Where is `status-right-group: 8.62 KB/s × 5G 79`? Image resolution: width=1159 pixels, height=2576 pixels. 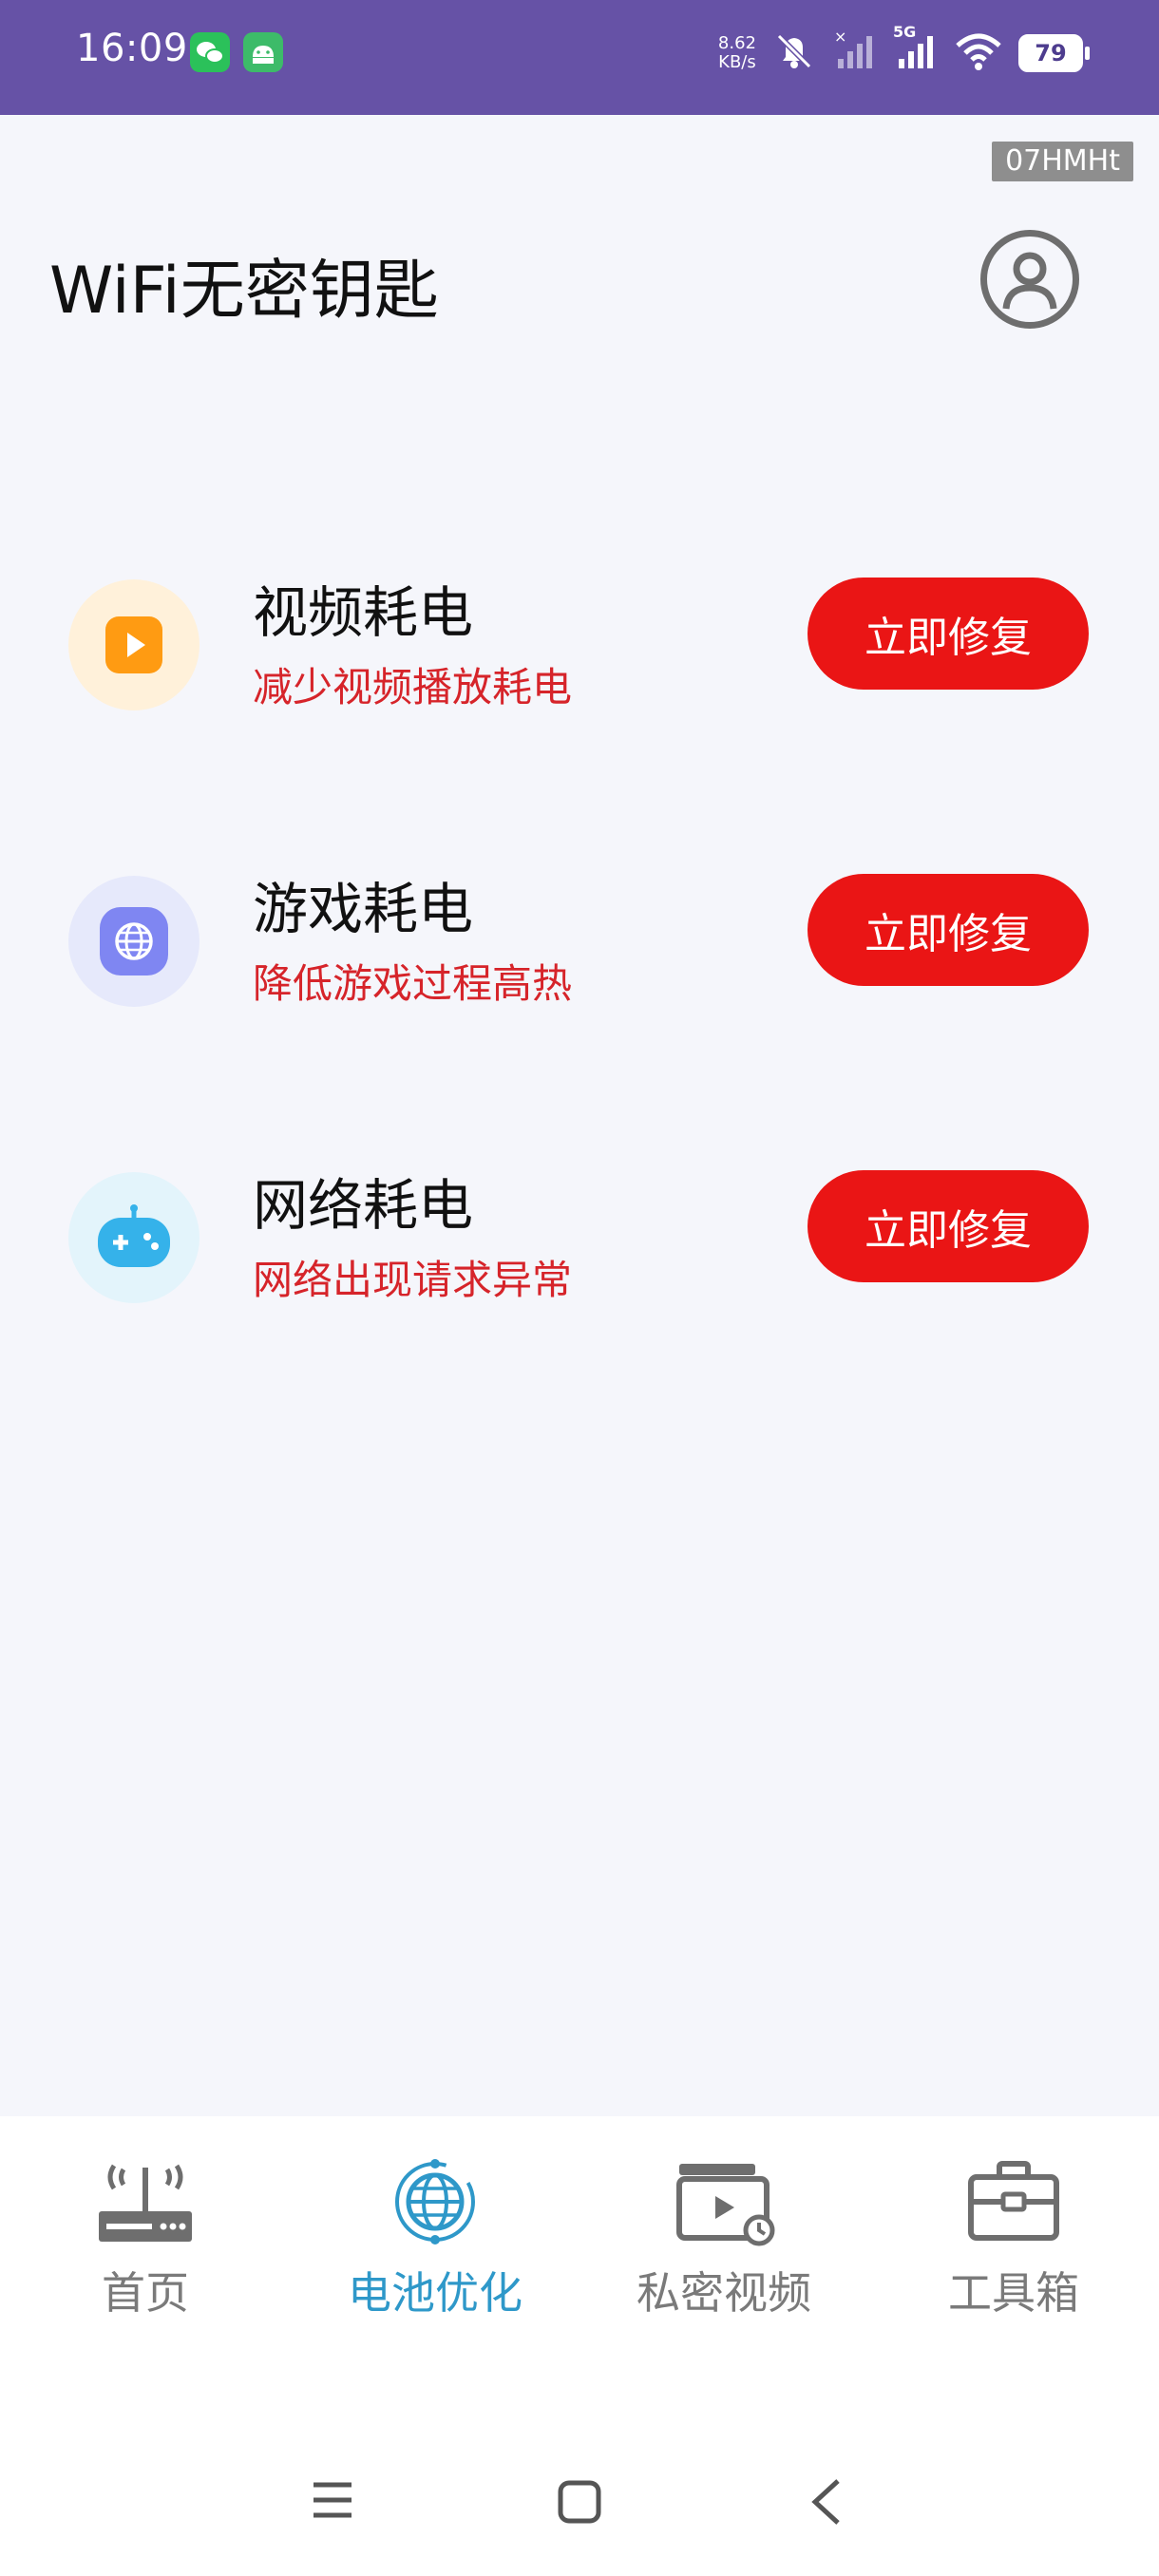
status-right-group: 8.62 KB/s × 5G 79 is located at coordinates (904, 52).